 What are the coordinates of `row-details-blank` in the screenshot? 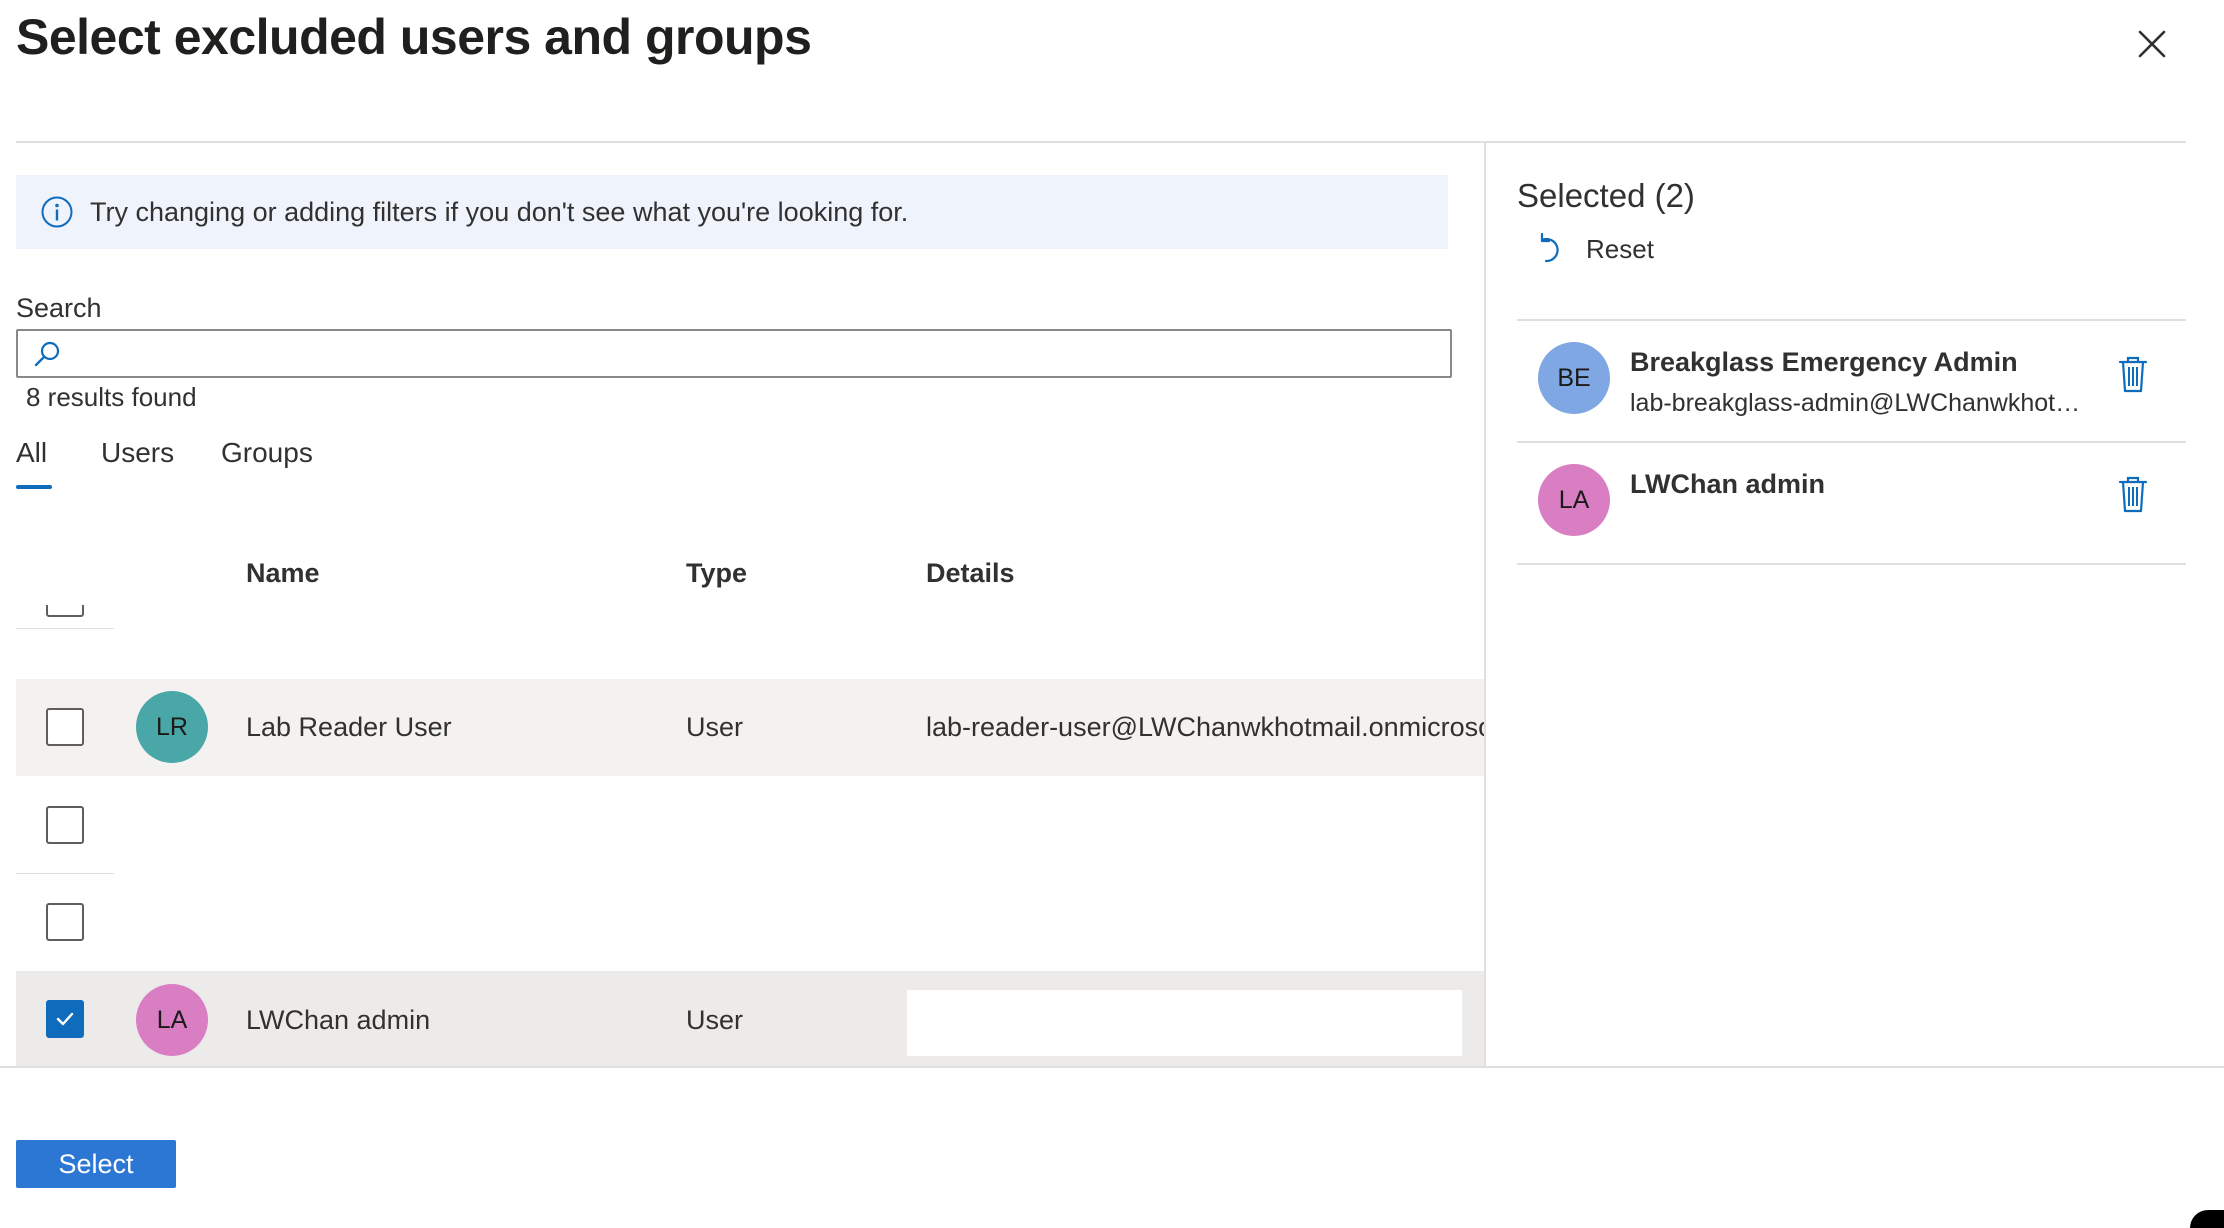 It's located at (1184, 1023).